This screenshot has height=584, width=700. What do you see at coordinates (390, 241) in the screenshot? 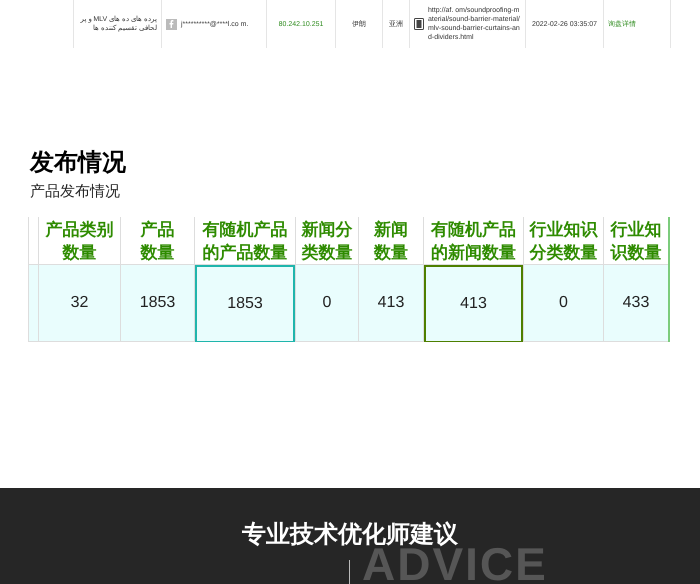
I see `column-header: 新闻数量` at bounding box center [390, 241].